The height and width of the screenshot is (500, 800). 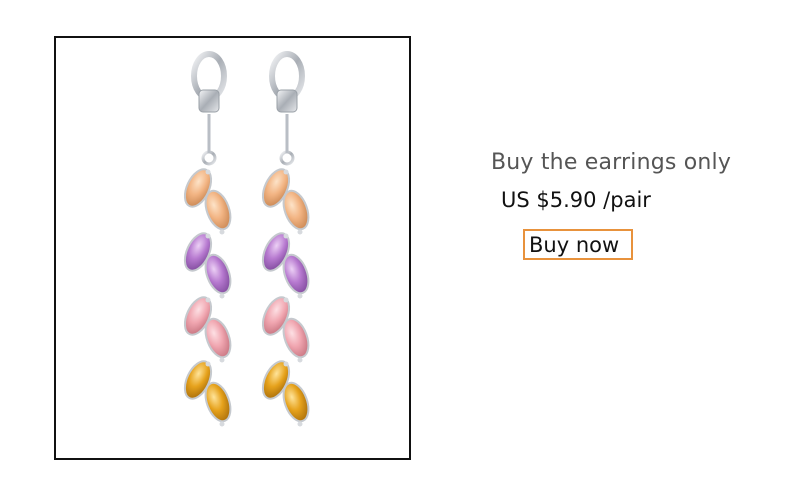 What do you see at coordinates (611, 162) in the screenshot?
I see `product-title: Buy the earrings only` at bounding box center [611, 162].